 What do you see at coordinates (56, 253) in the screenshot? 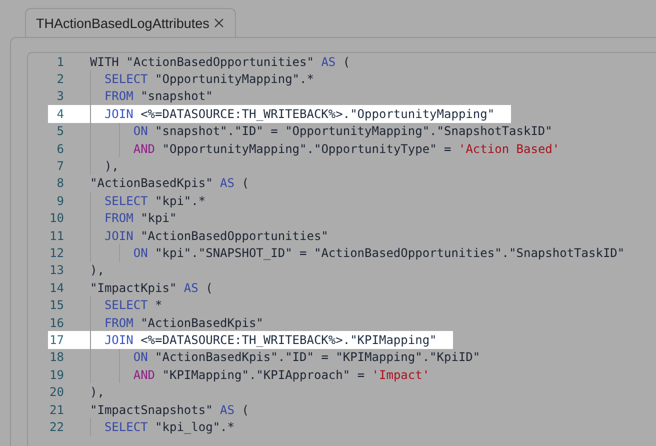
I see `line-number: 12` at bounding box center [56, 253].